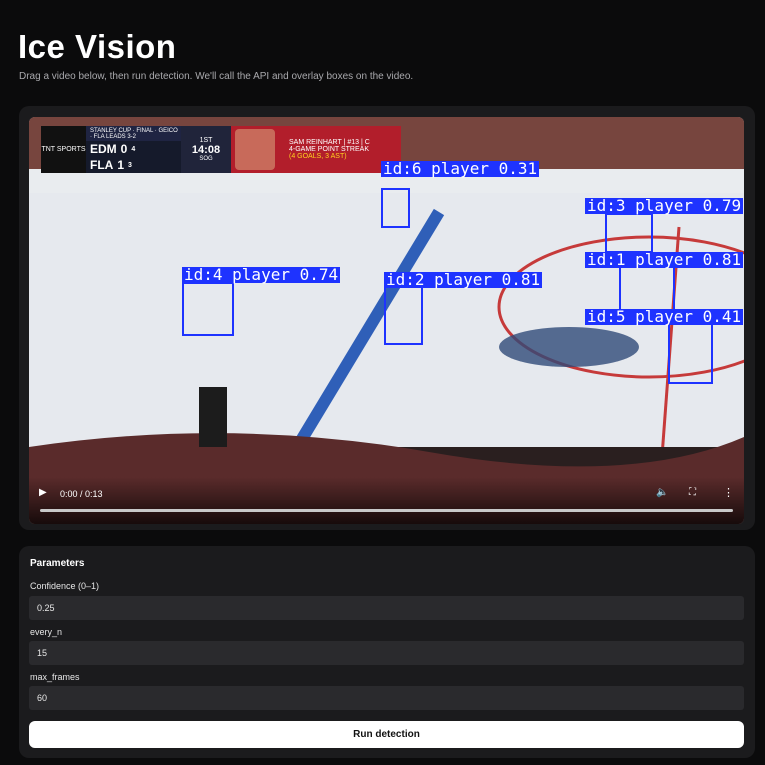 This screenshot has width=765, height=765. What do you see at coordinates (81, 494) in the screenshot?
I see `time-display: 0:00 / 0:13` at bounding box center [81, 494].